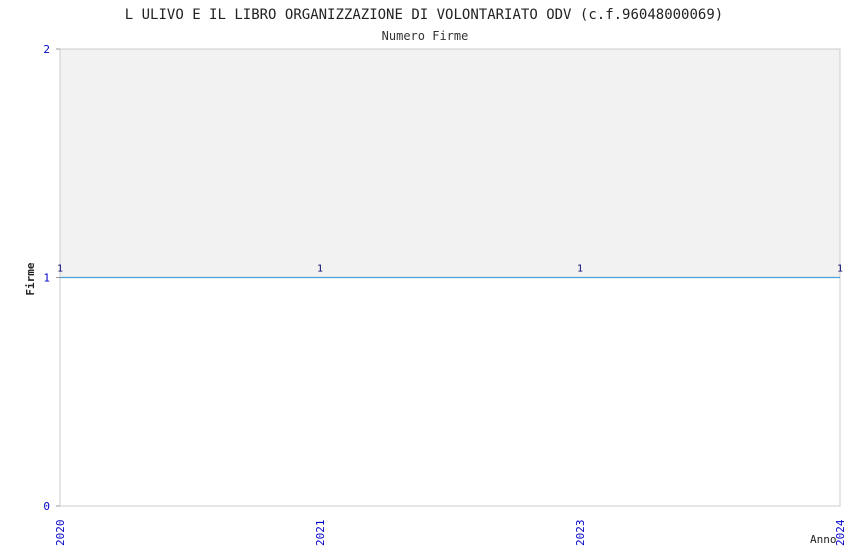 Image resolution: width=850 pixels, height=555 pixels. I want to click on x-tick-label: 2021, so click(320, 533).